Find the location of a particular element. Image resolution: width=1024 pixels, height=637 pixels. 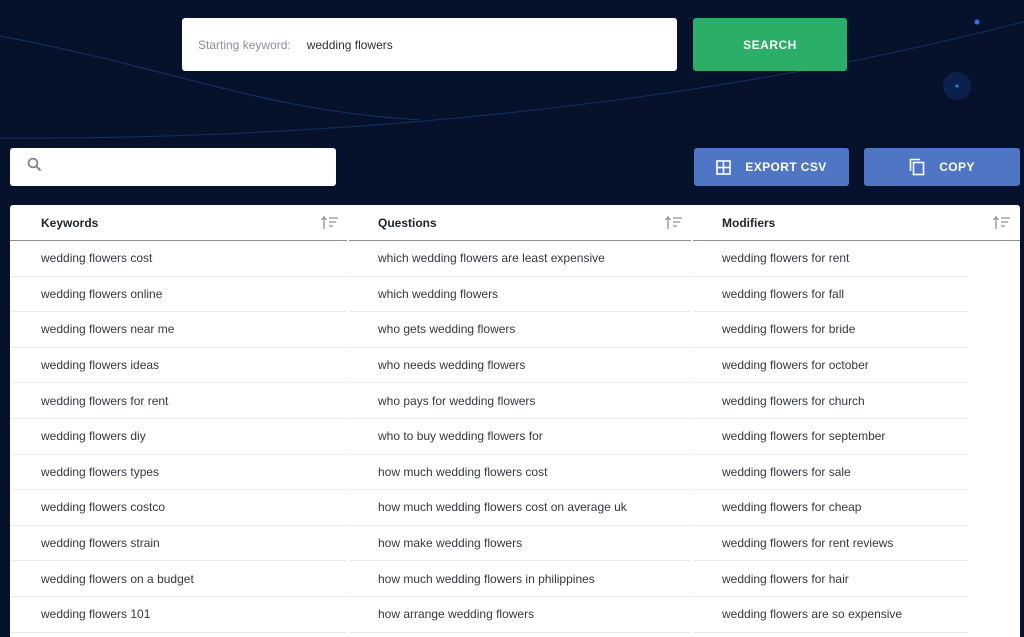

keyword-cell: wedding flowers near me is located at coordinates (178, 330).